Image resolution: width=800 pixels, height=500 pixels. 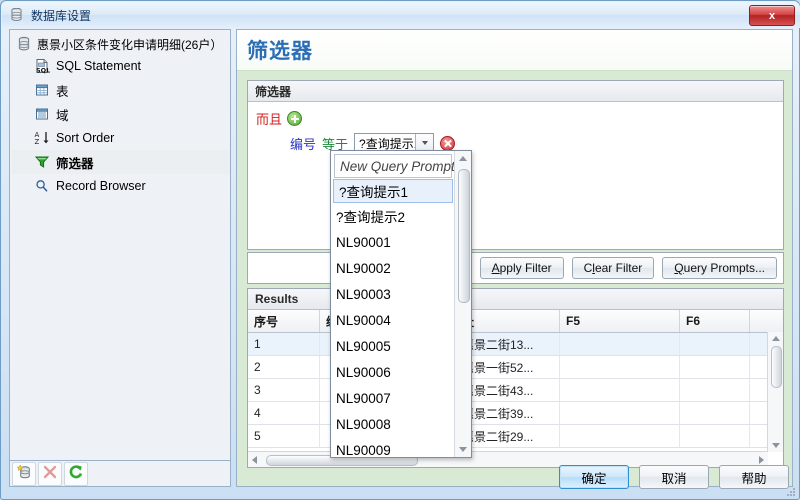 I want to click on dropdown-scroll-thumb, so click(x=464, y=236).